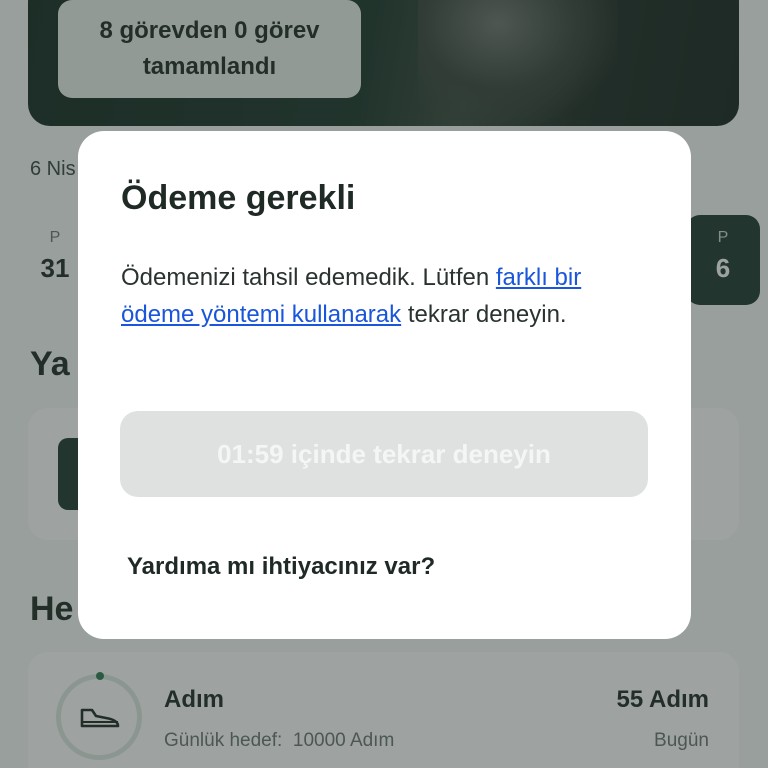 This screenshot has width=768, height=768. Describe the element at coordinates (281, 567) in the screenshot. I see `help-link: Yardıma mı ihtiyacınız var?` at that location.